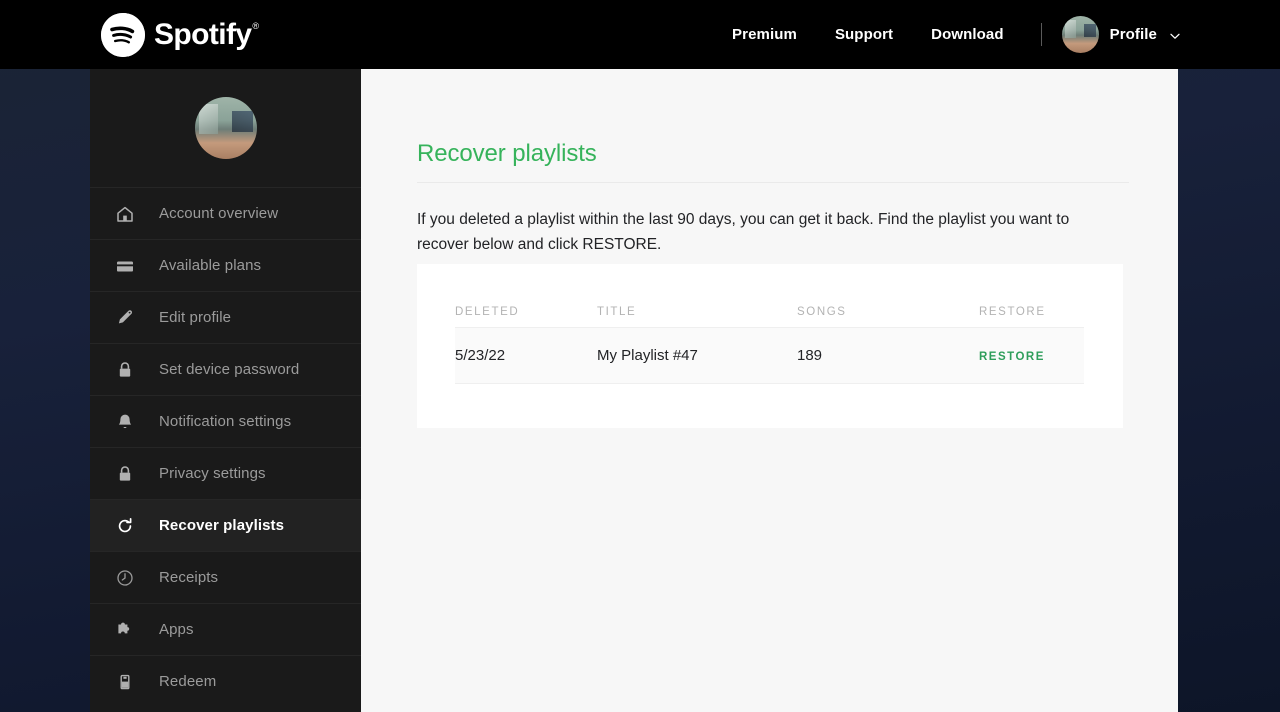  I want to click on sidebar-item-account-overview: Account overview, so click(225, 213).